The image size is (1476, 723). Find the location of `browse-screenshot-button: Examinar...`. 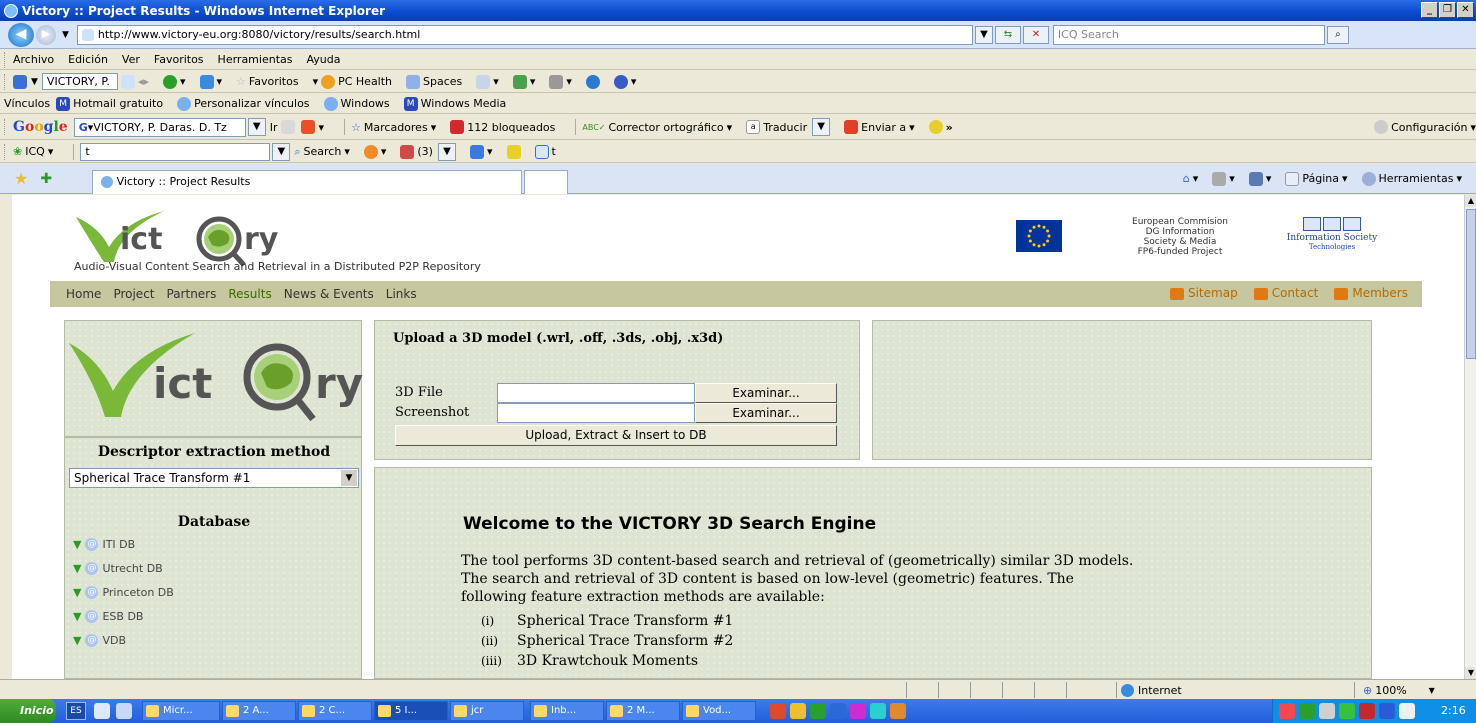

browse-screenshot-button: Examinar... is located at coordinates (766, 413).